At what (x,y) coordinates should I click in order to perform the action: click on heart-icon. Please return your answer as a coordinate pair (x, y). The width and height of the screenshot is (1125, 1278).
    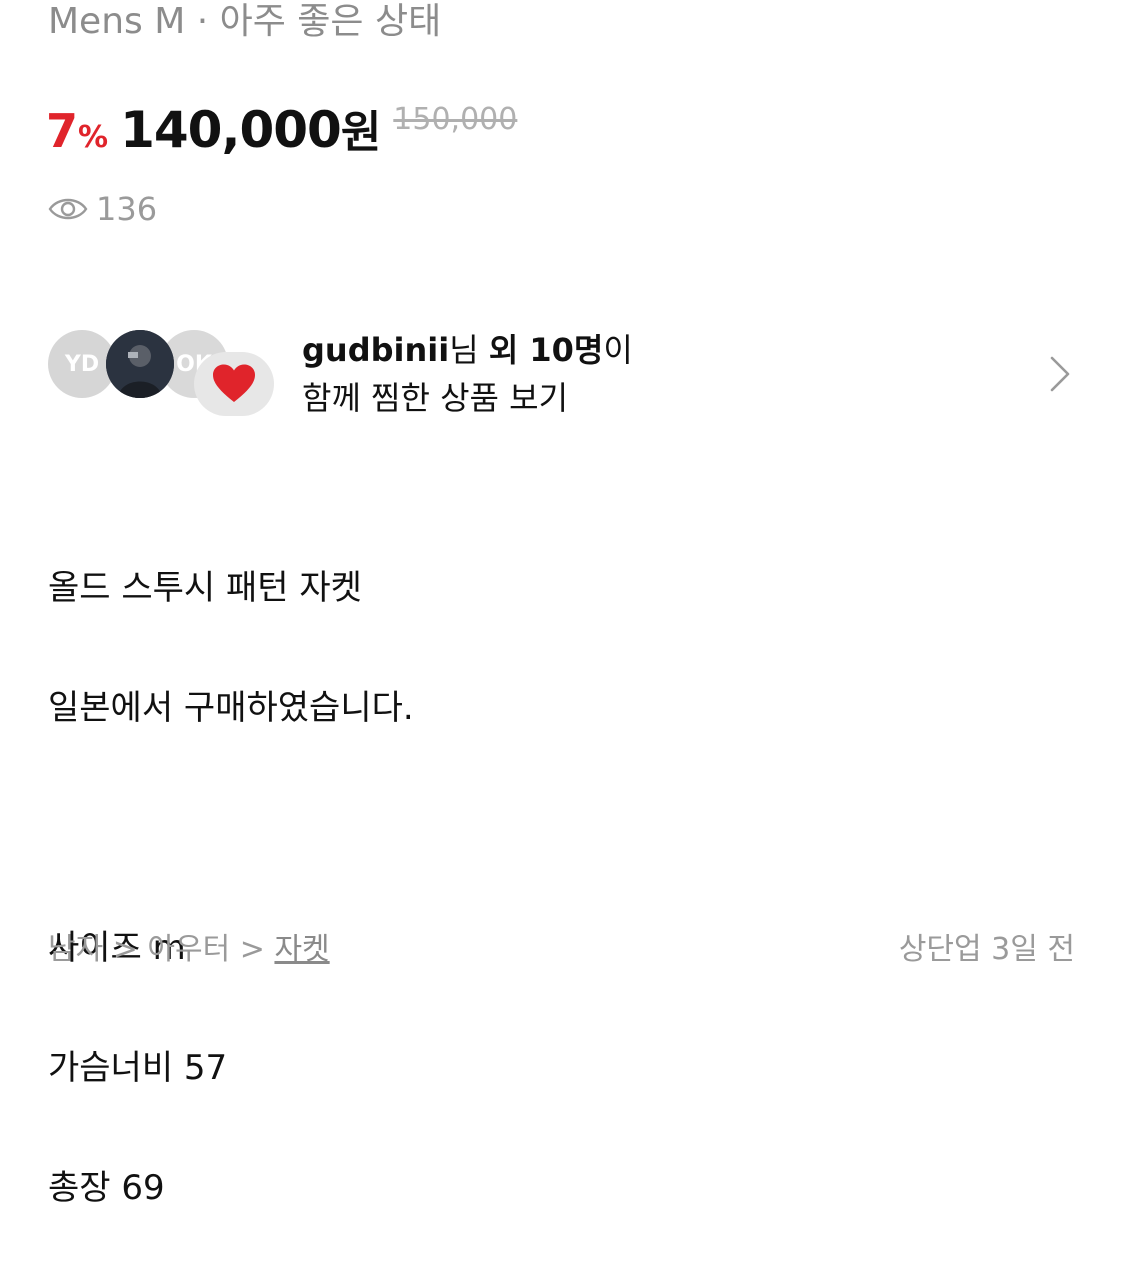
    Looking at the image, I should click on (234, 383).